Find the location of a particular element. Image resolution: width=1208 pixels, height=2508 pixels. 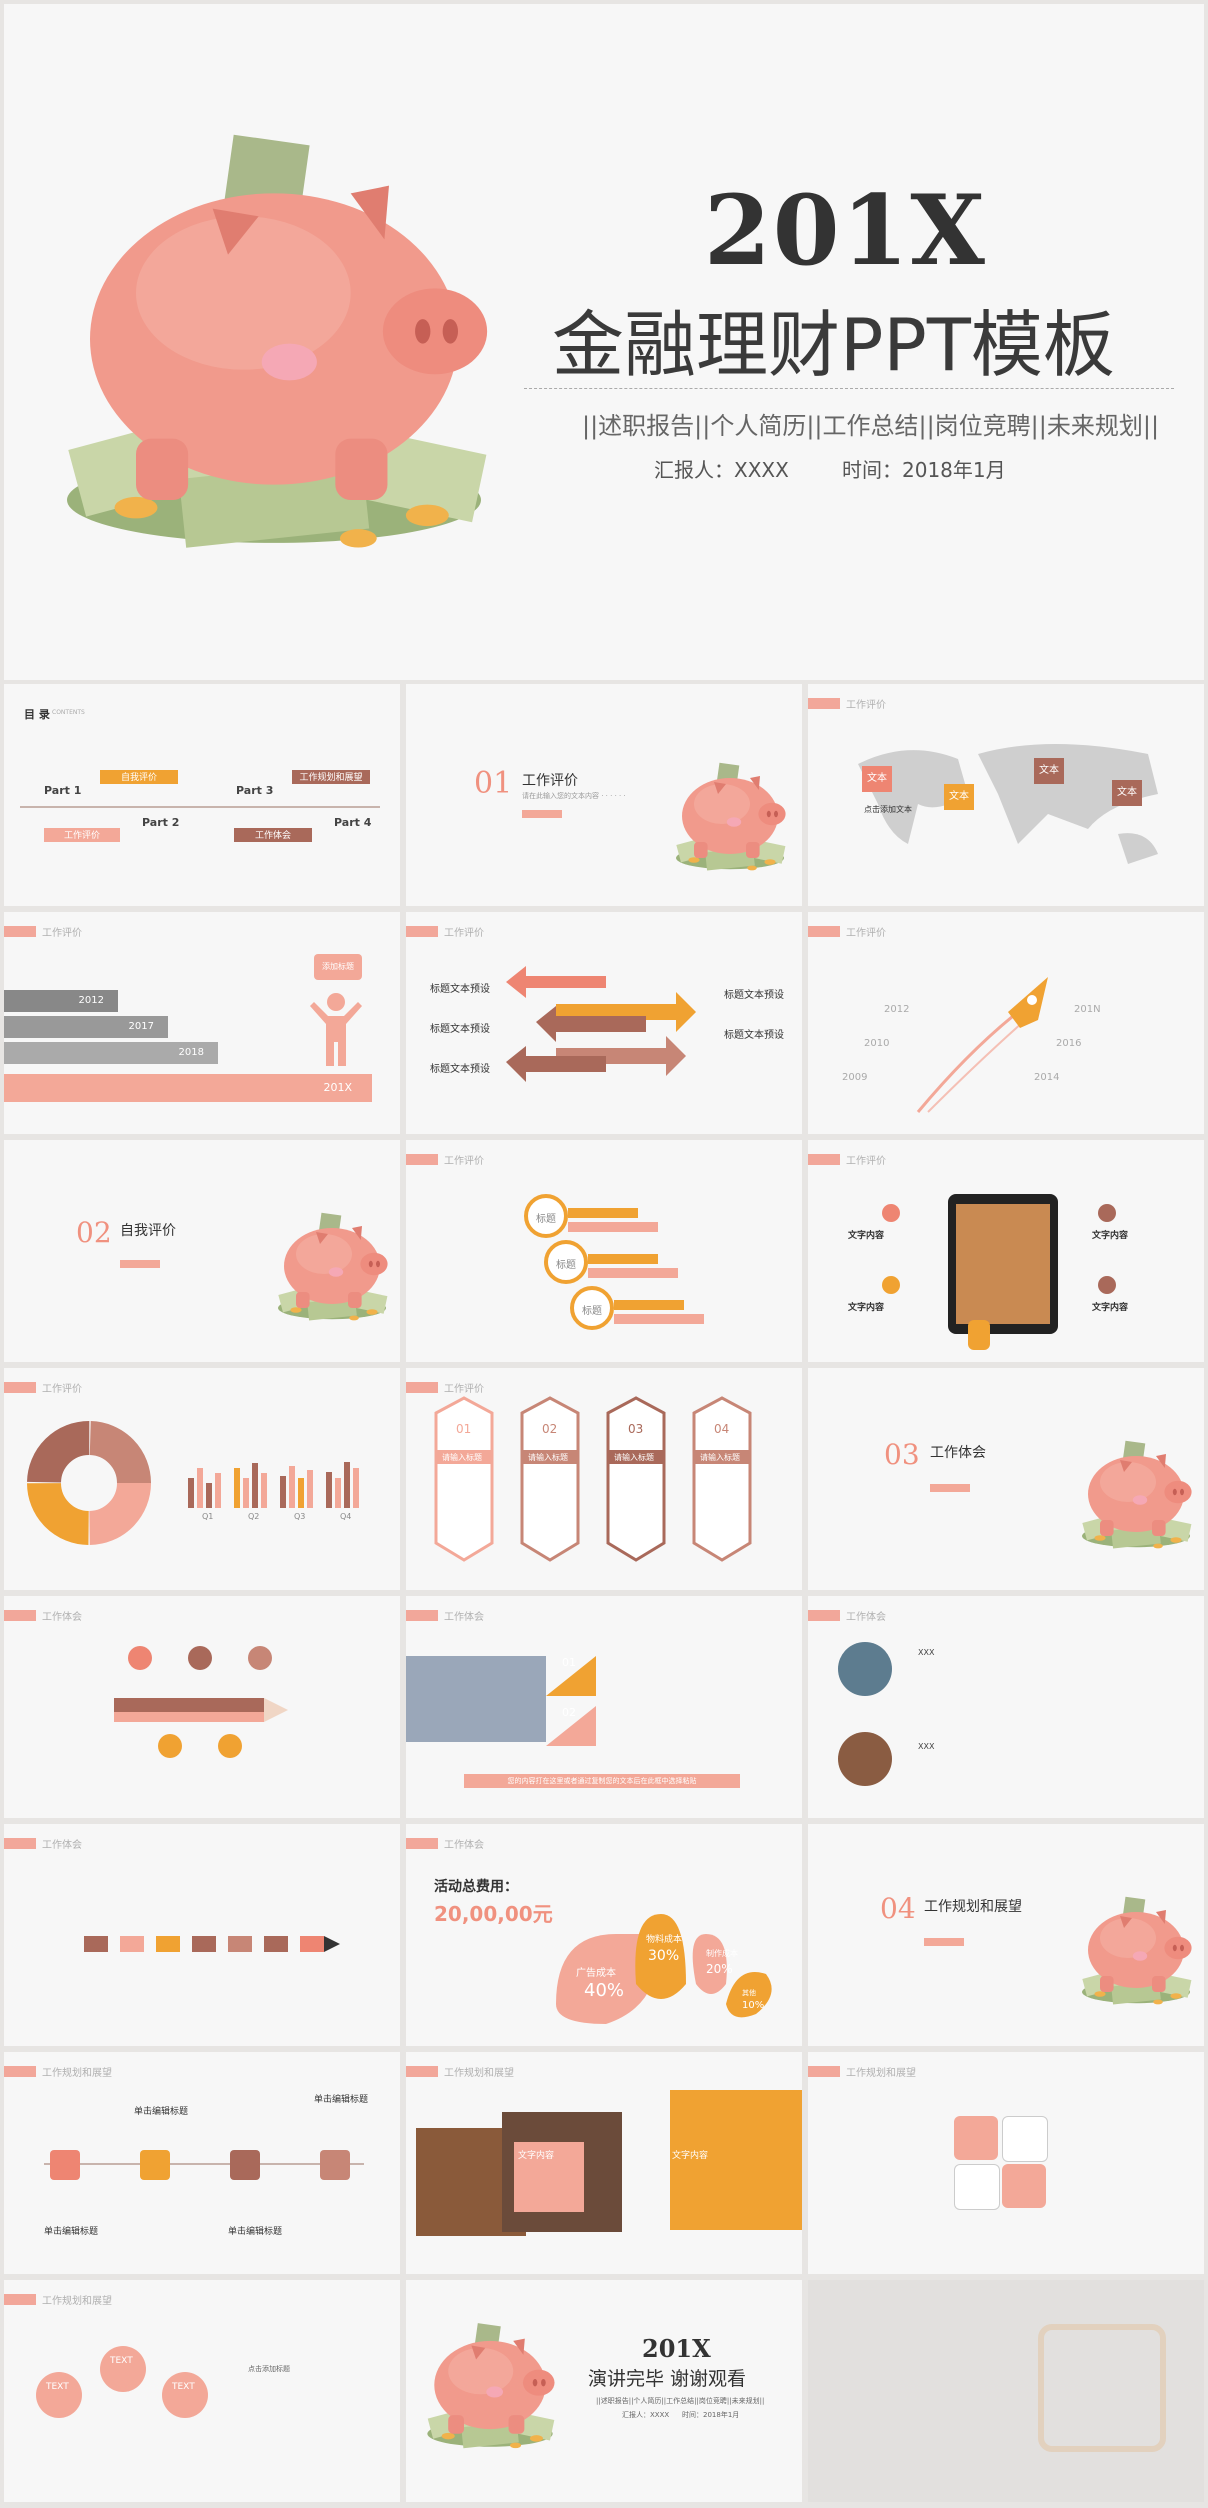

segment-name-2: 物料成本 is located at coordinates (664, 1940).